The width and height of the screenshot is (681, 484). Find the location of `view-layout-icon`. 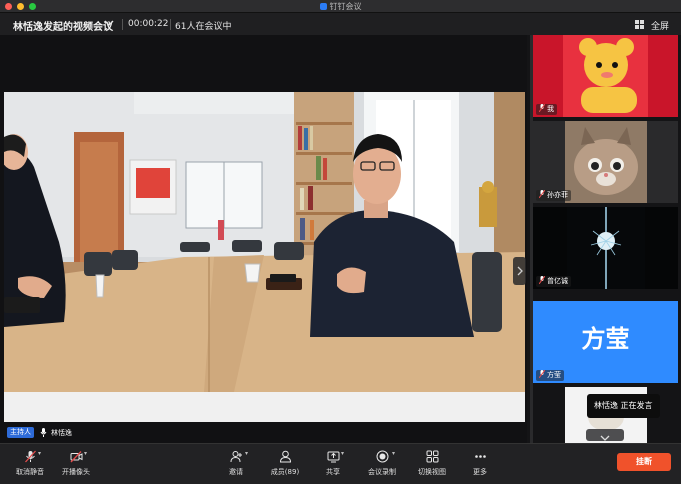

view-layout-icon is located at coordinates (432, 456).